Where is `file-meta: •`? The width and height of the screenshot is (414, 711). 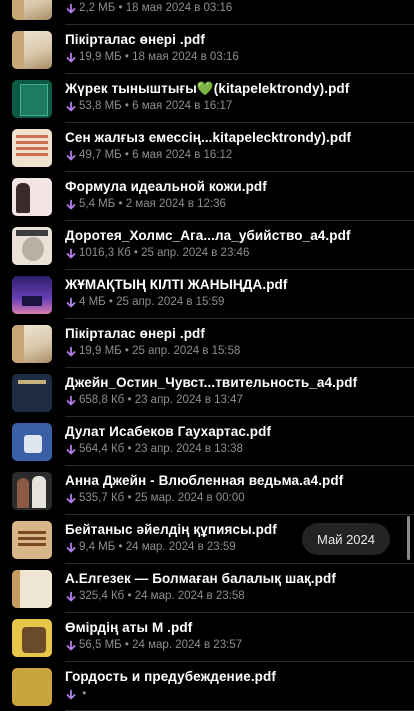
file-meta: • is located at coordinates (234, 694).